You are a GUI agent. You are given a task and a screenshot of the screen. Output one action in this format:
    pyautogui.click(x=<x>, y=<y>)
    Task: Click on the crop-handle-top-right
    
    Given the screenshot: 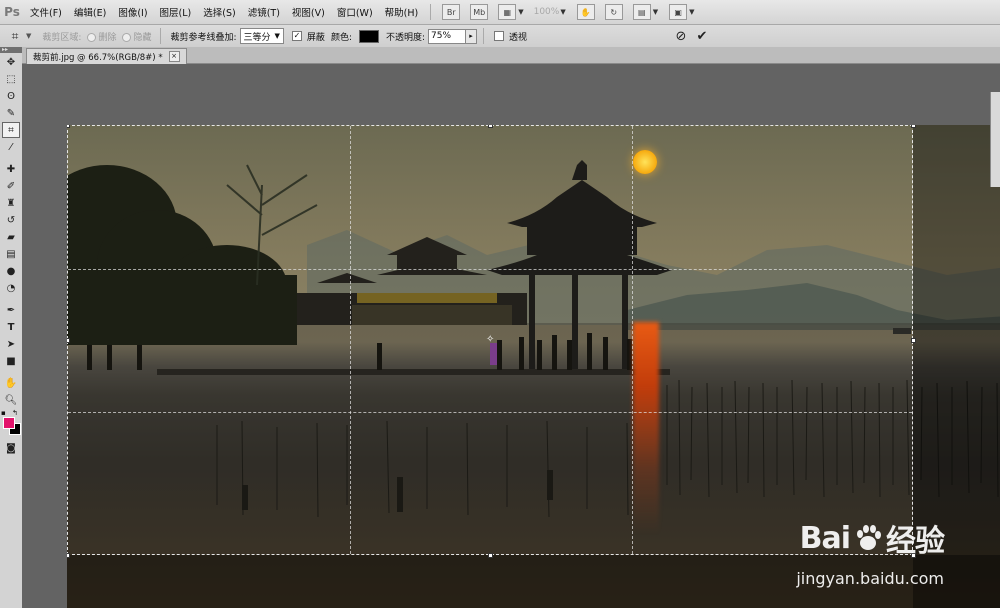 What is the action you would take?
    pyautogui.click(x=913, y=126)
    